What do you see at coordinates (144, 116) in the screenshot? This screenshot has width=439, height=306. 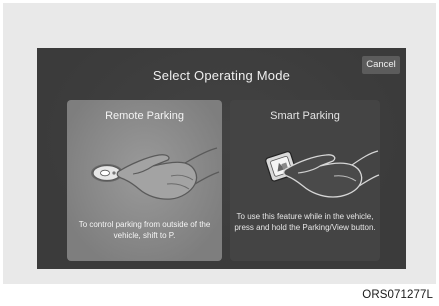 I see `remote-parking-label: Remote Parking` at bounding box center [144, 116].